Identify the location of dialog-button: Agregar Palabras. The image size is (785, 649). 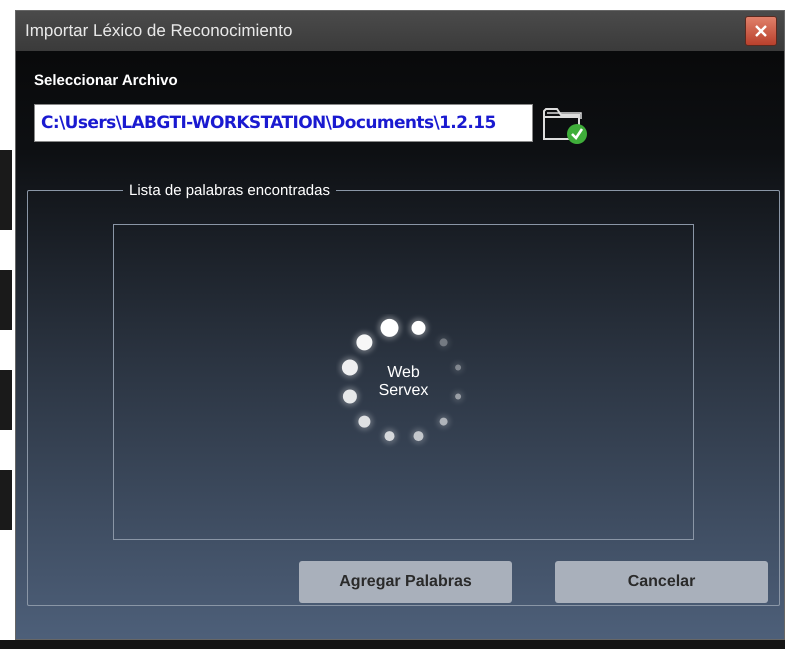
(405, 582).